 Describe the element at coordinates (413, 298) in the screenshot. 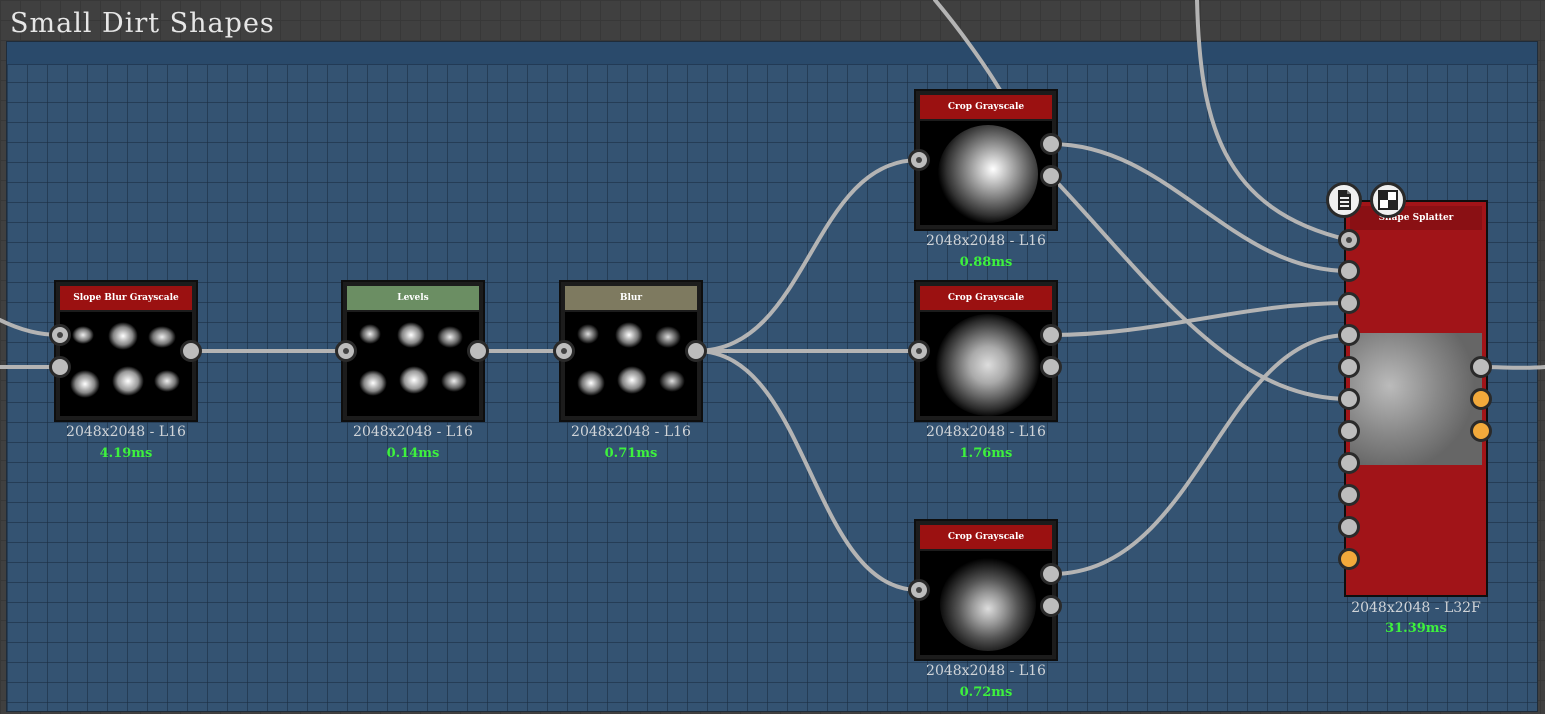

I see `node-title: Levels` at that location.